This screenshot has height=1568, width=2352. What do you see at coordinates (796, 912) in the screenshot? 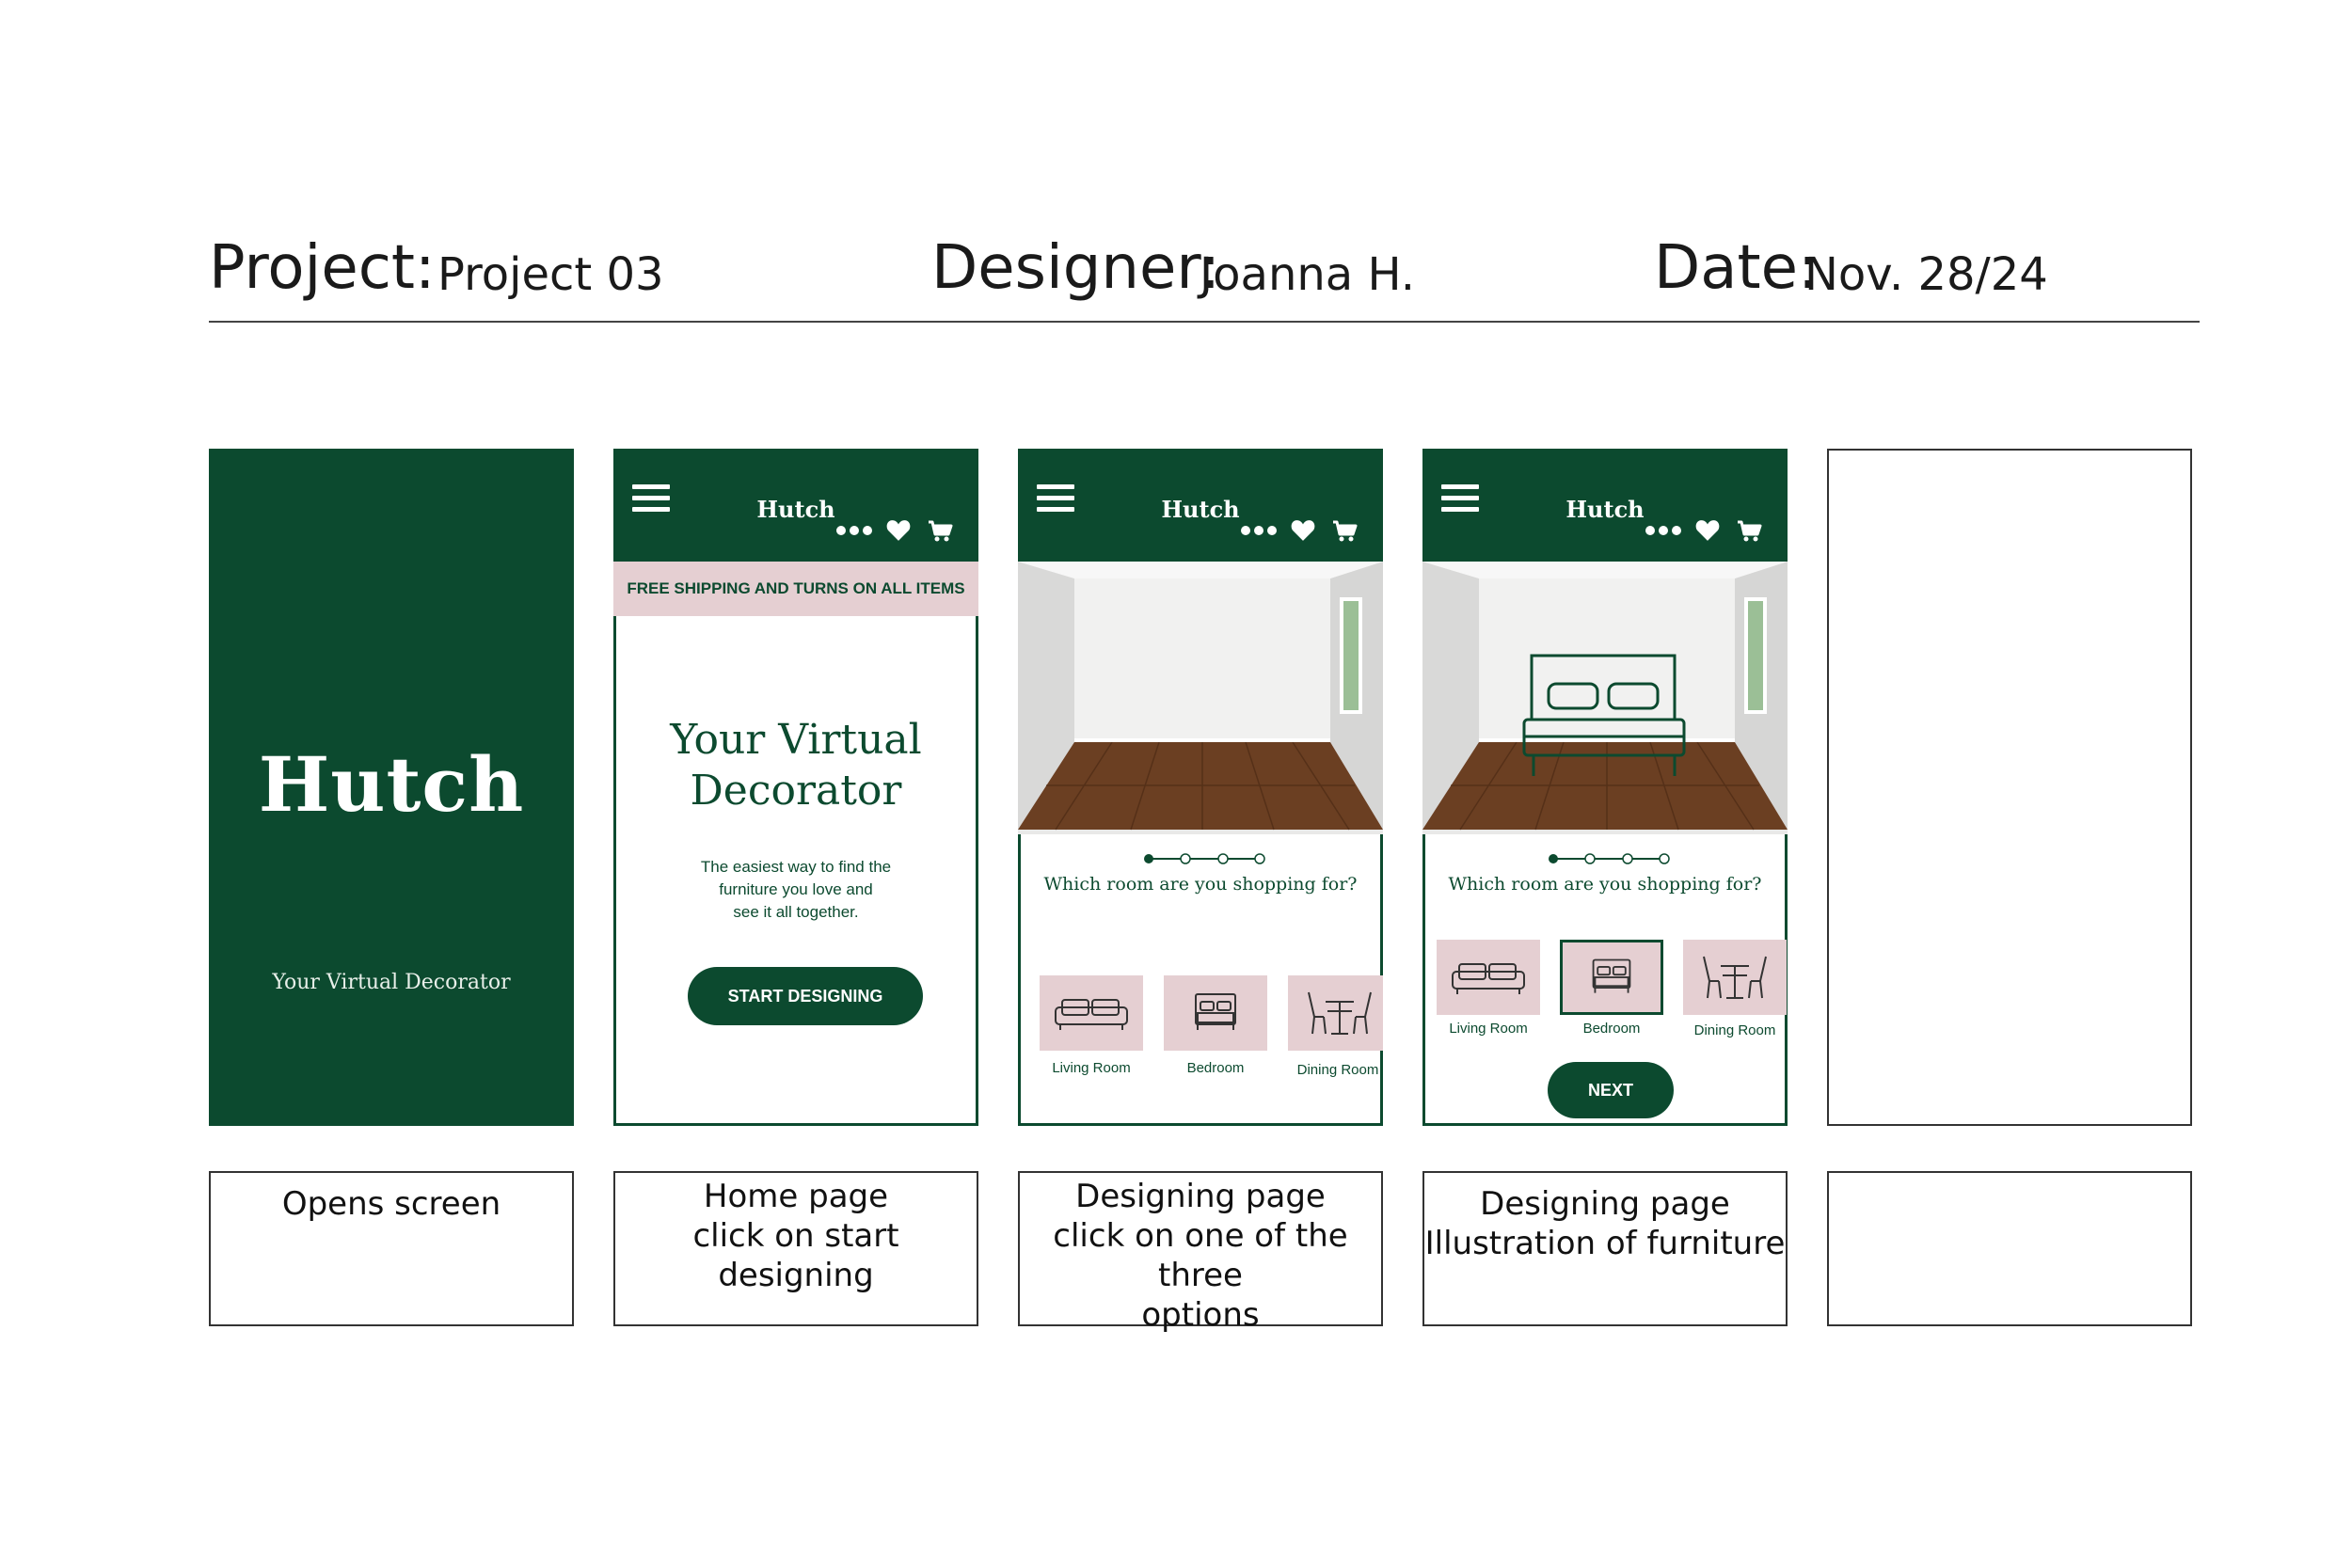
I see `home-subtitle-line: see it all together.` at bounding box center [796, 912].